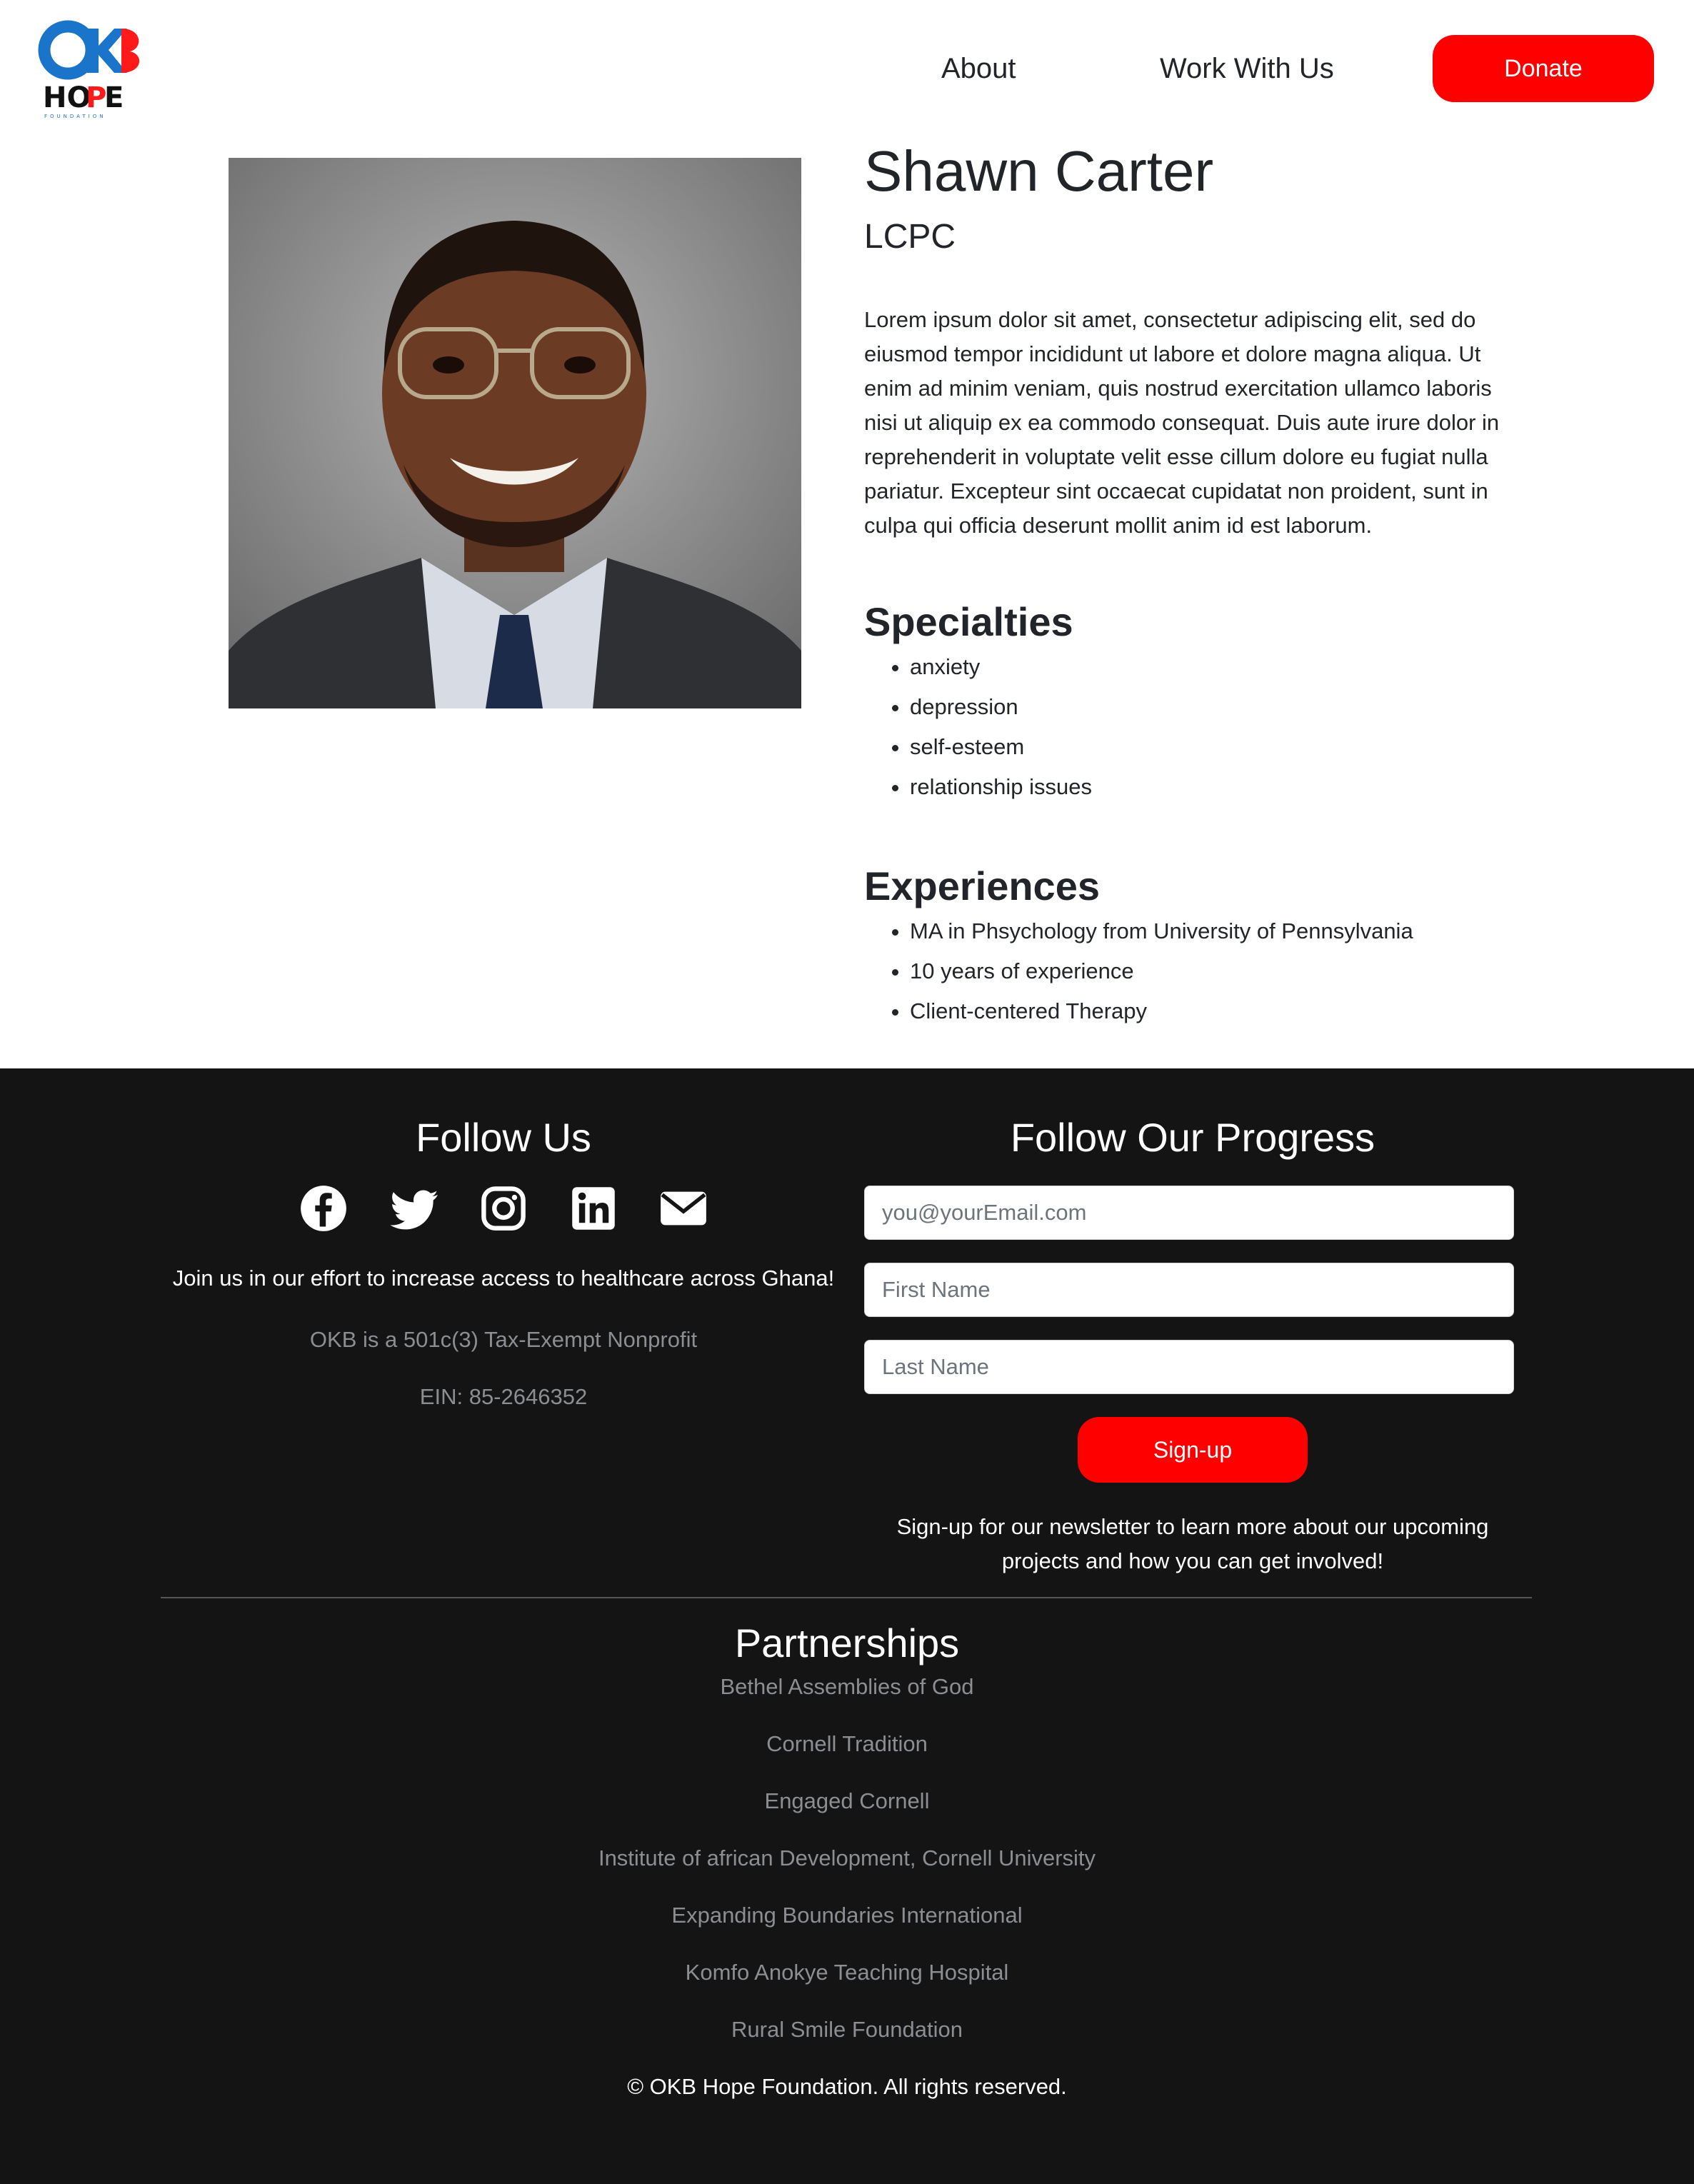 The image size is (1694, 2184). What do you see at coordinates (503, 1396) in the screenshot?
I see `ein-text: EIN: 85-2646352` at bounding box center [503, 1396].